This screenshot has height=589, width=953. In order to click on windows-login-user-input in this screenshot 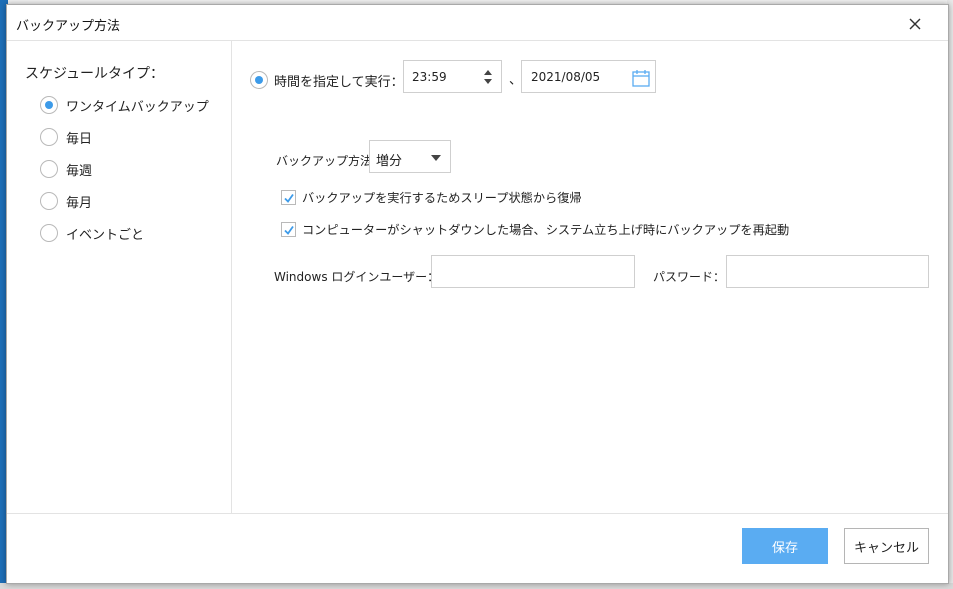, I will do `click(533, 271)`.